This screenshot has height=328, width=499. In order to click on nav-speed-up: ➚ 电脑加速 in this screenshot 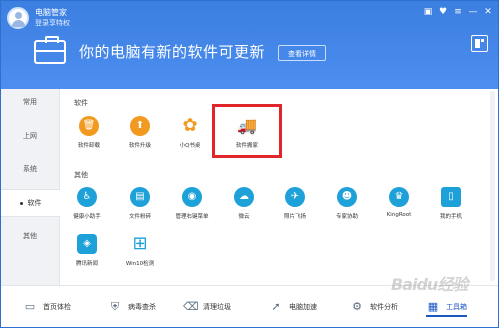, I will do `click(293, 307)`.